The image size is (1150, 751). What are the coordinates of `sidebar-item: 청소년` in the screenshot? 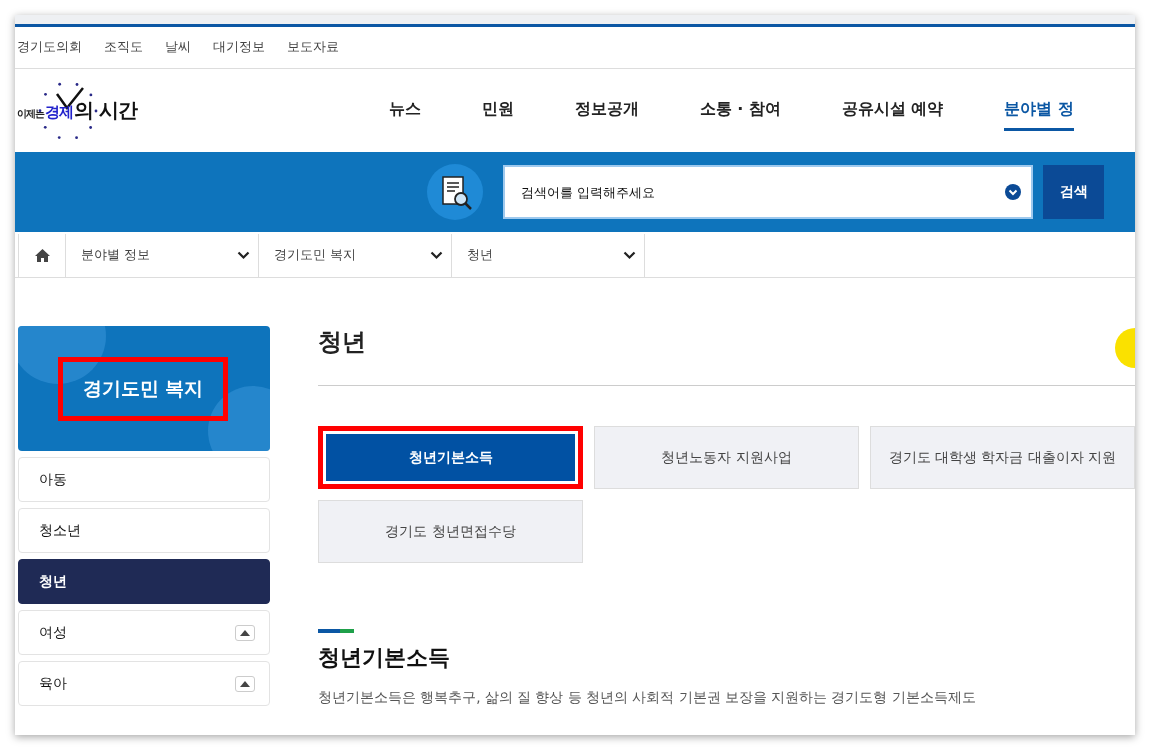 It's located at (144, 530).